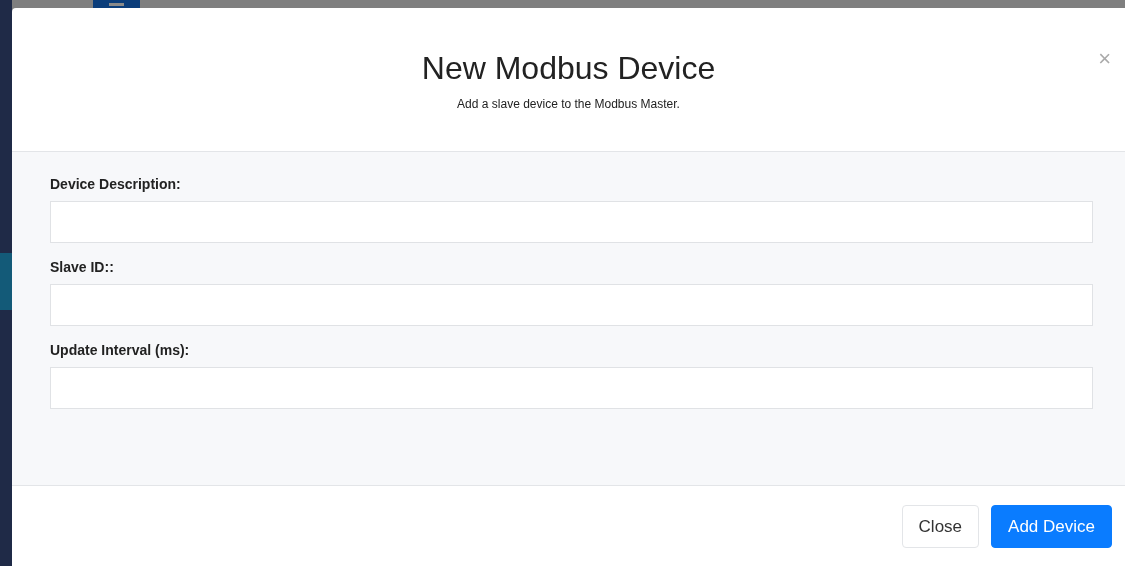 This screenshot has width=1125, height=566. I want to click on close-dialog-button: Close, so click(940, 526).